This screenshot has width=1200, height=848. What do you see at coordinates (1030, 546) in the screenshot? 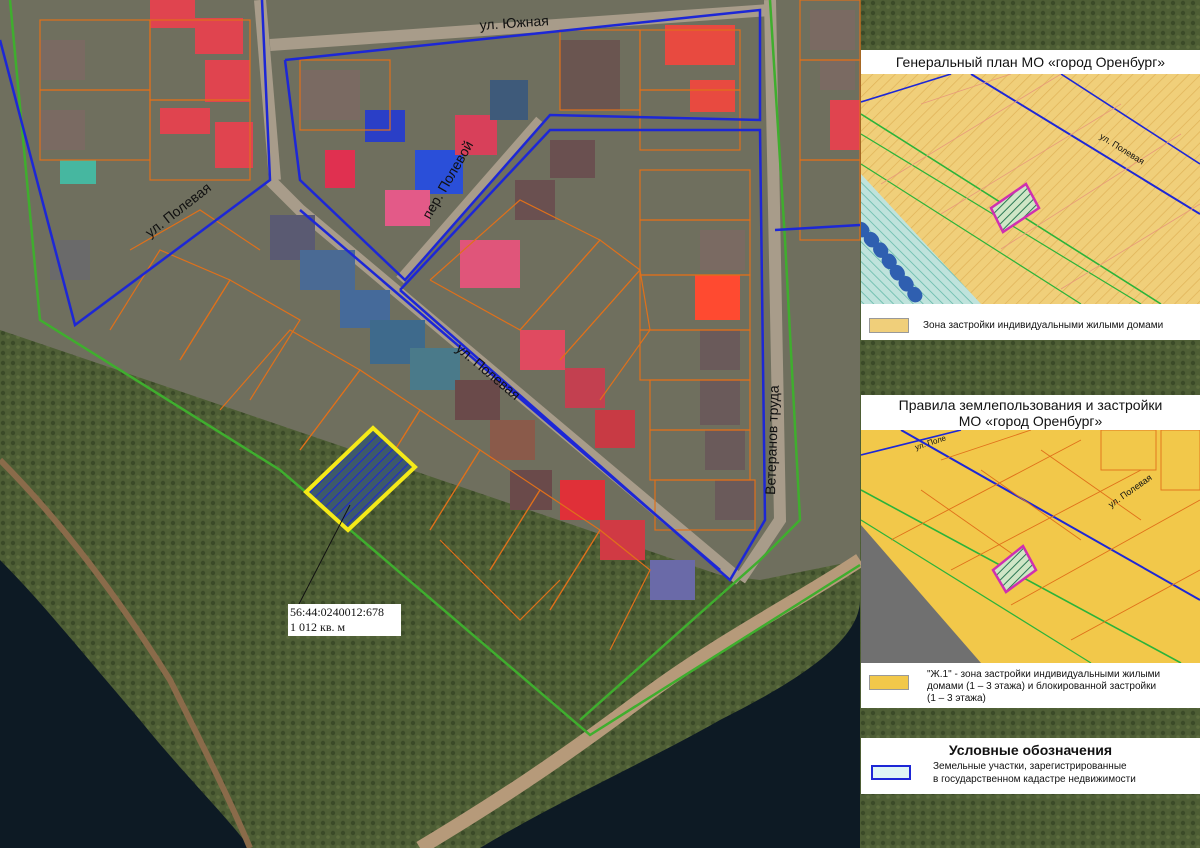
I see `pzz-map: ул. Полевая ул. Поле` at bounding box center [1030, 546].